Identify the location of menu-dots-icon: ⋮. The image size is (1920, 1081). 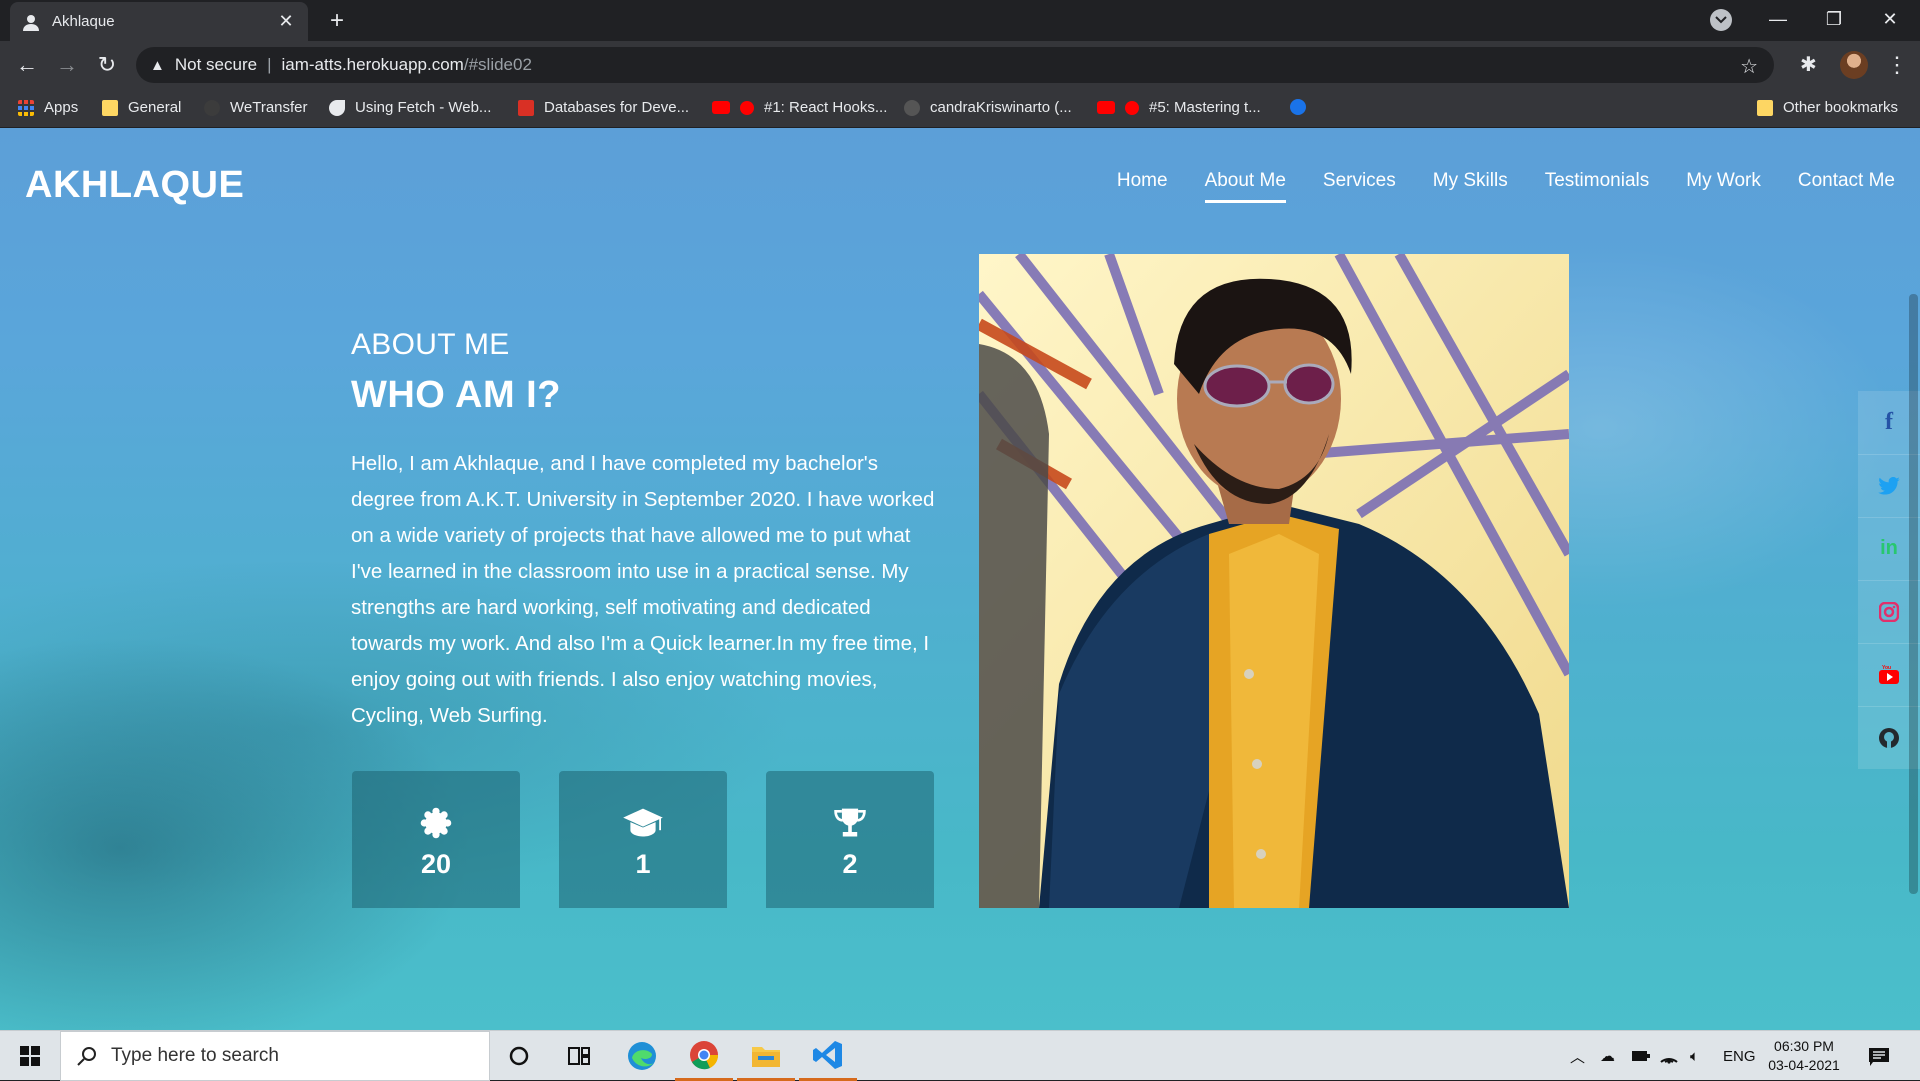
(1897, 65).